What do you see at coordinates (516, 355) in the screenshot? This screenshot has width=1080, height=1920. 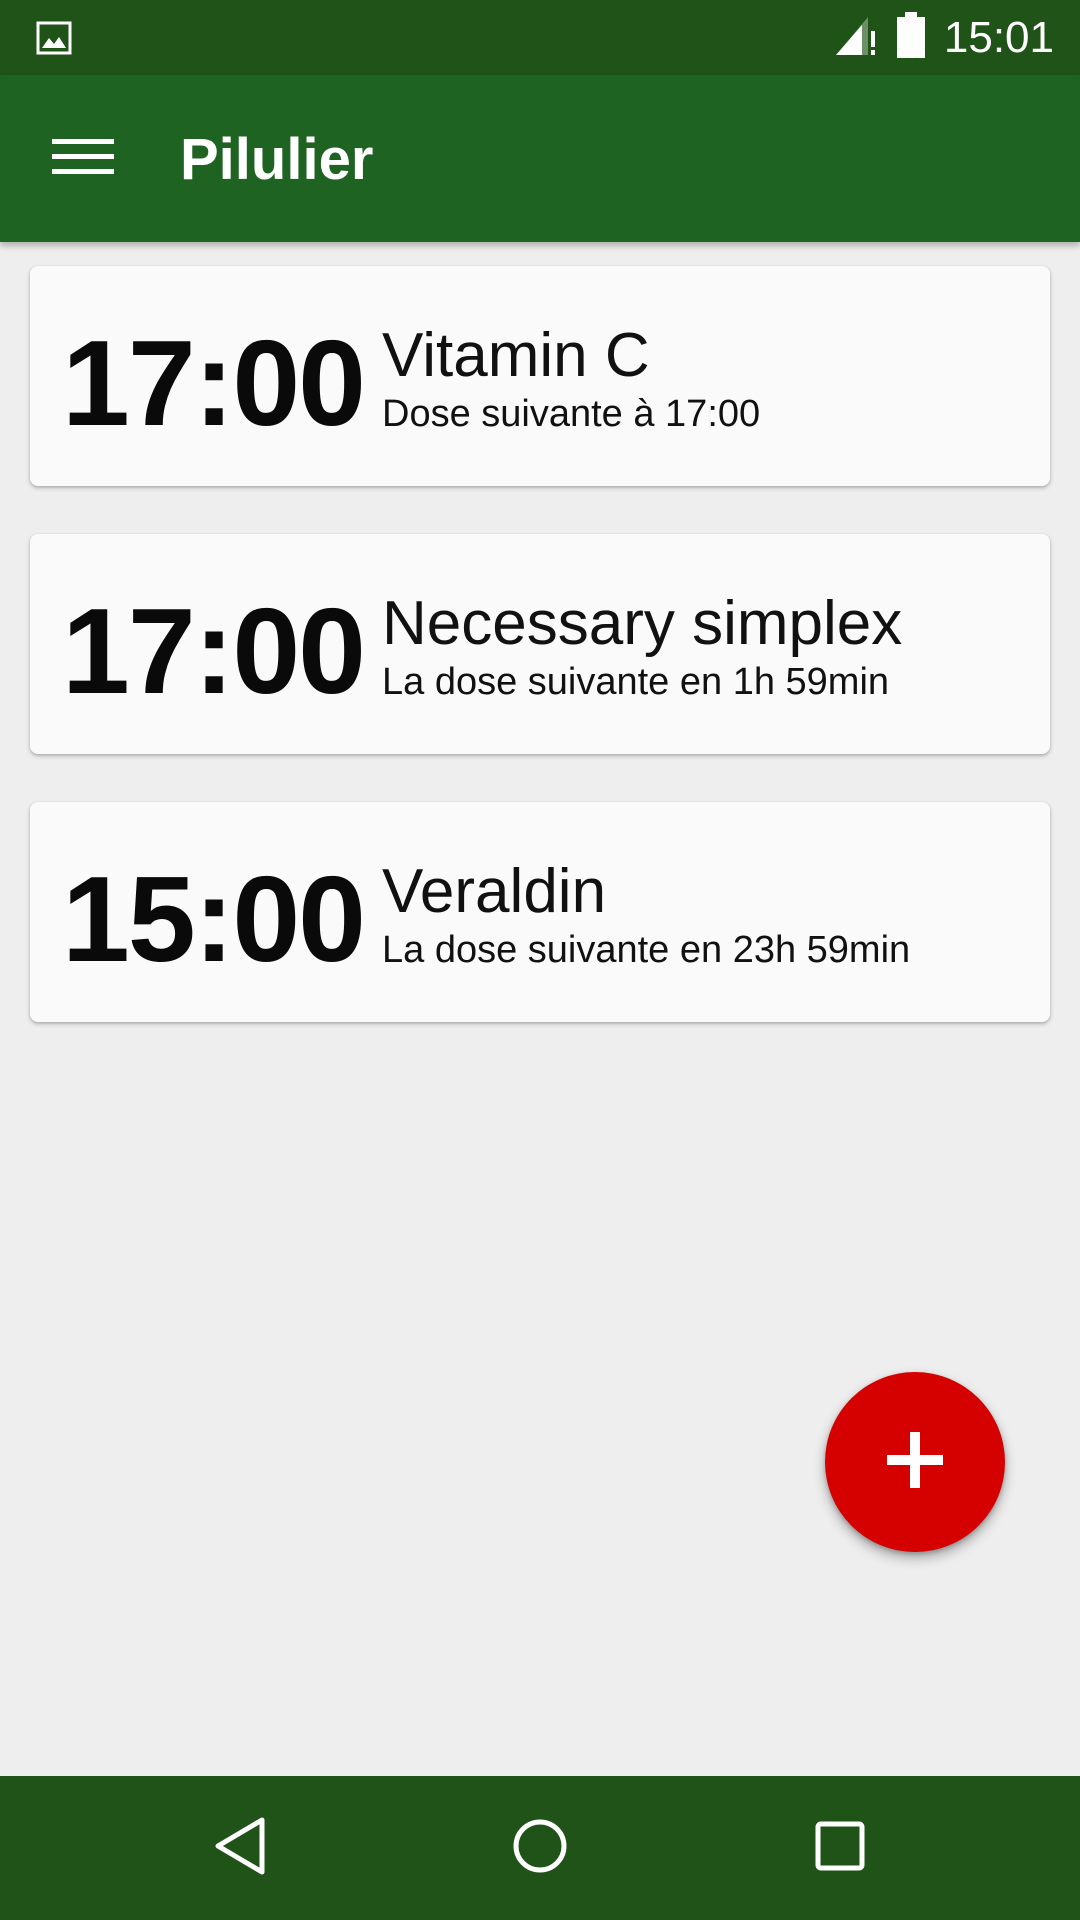 I see `medication-name: Vitamin C` at bounding box center [516, 355].